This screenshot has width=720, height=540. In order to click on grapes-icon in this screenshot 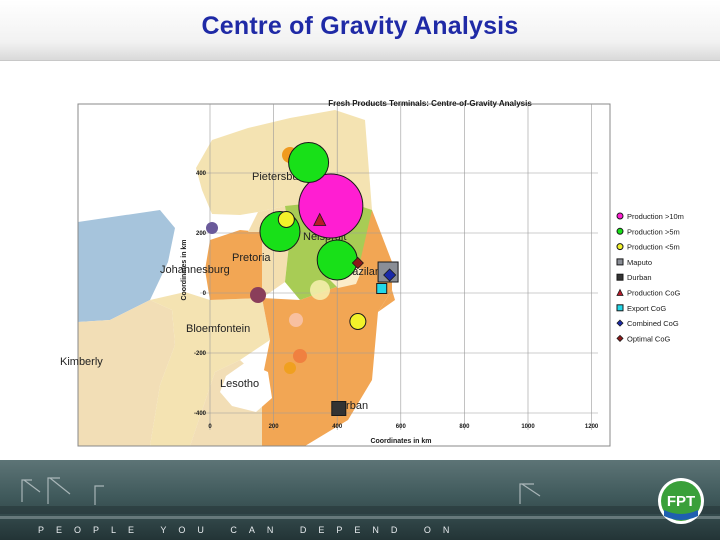, I will do `click(212, 228)`.